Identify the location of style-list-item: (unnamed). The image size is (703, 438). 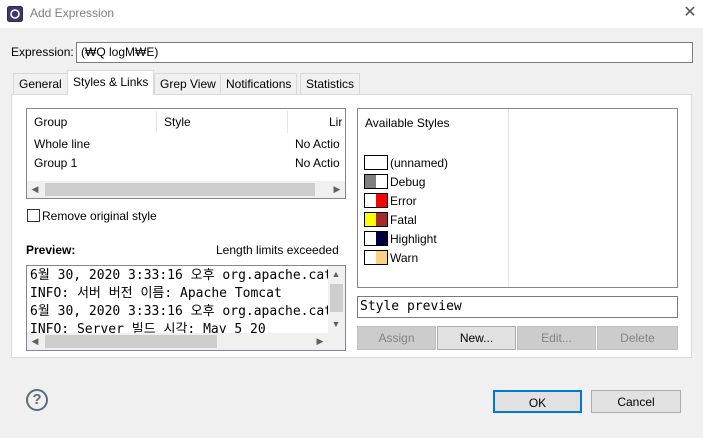
(419, 163).